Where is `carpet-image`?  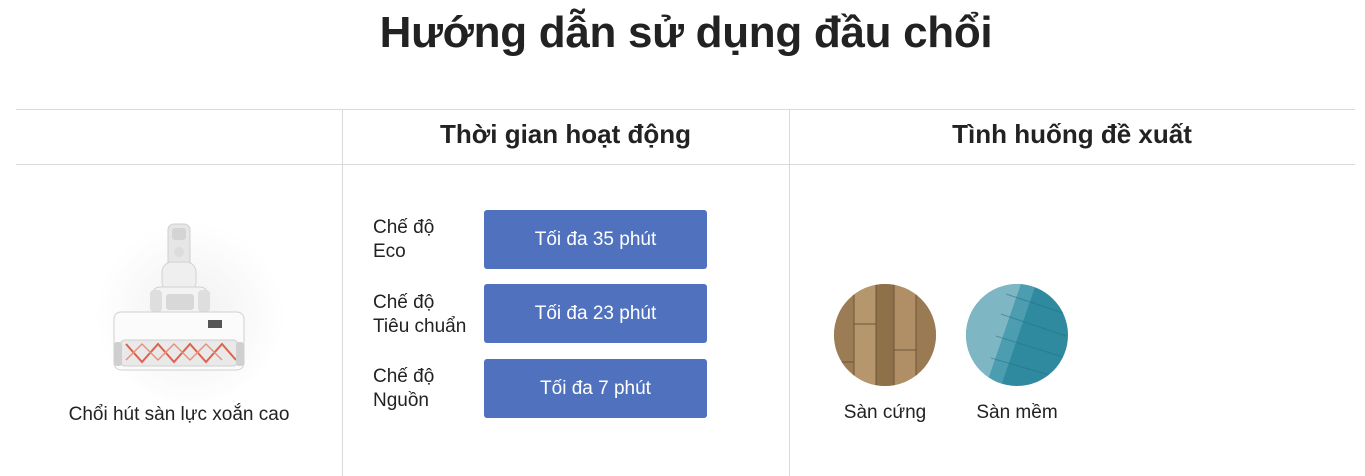 carpet-image is located at coordinates (1017, 335).